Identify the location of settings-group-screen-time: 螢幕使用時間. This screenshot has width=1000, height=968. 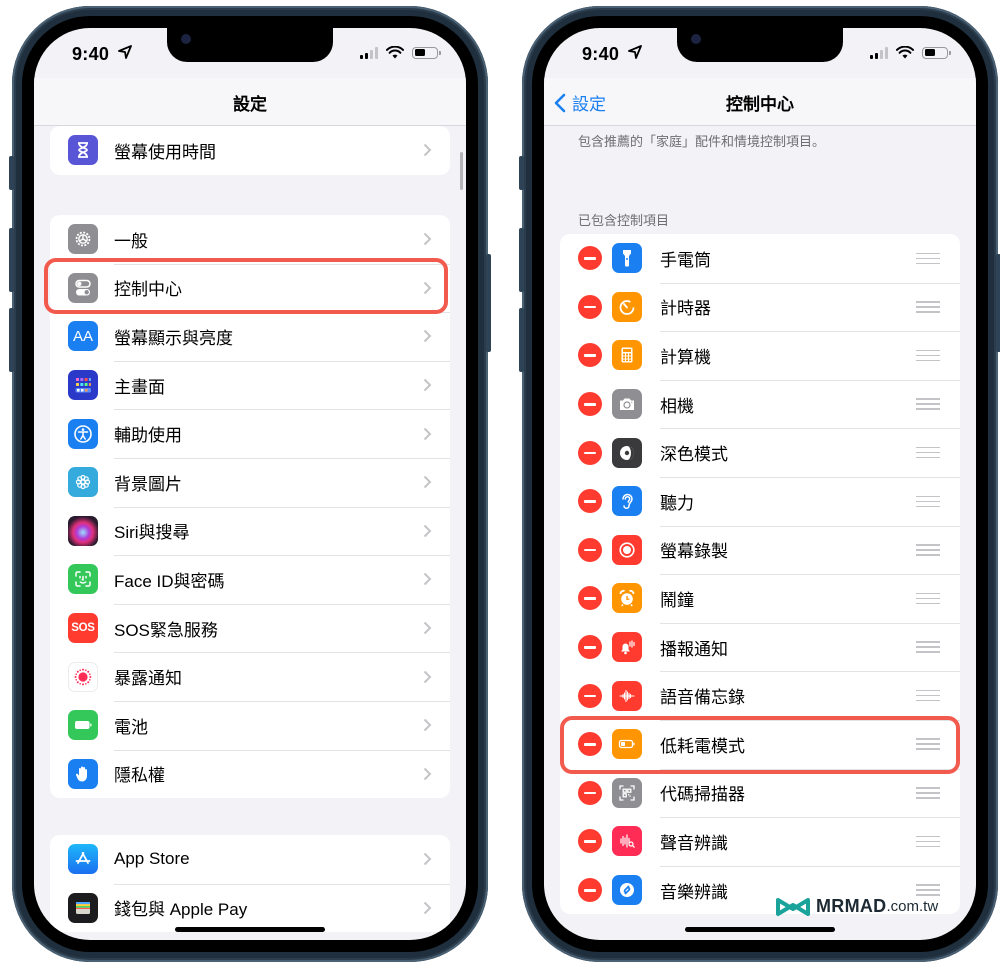
(250, 150).